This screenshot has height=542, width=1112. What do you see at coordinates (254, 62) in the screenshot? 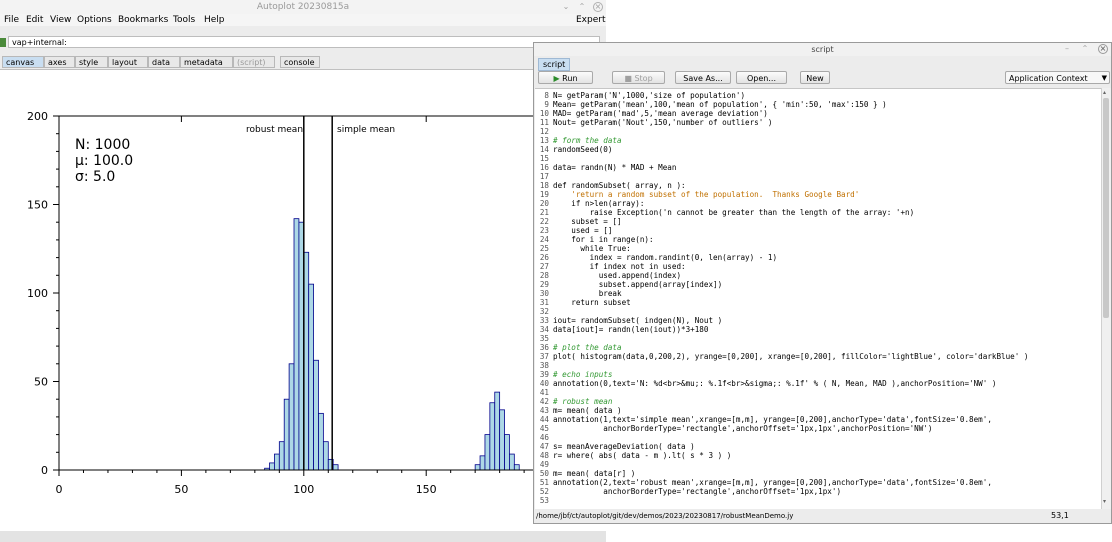
I see `tab-script: (script)` at bounding box center [254, 62].